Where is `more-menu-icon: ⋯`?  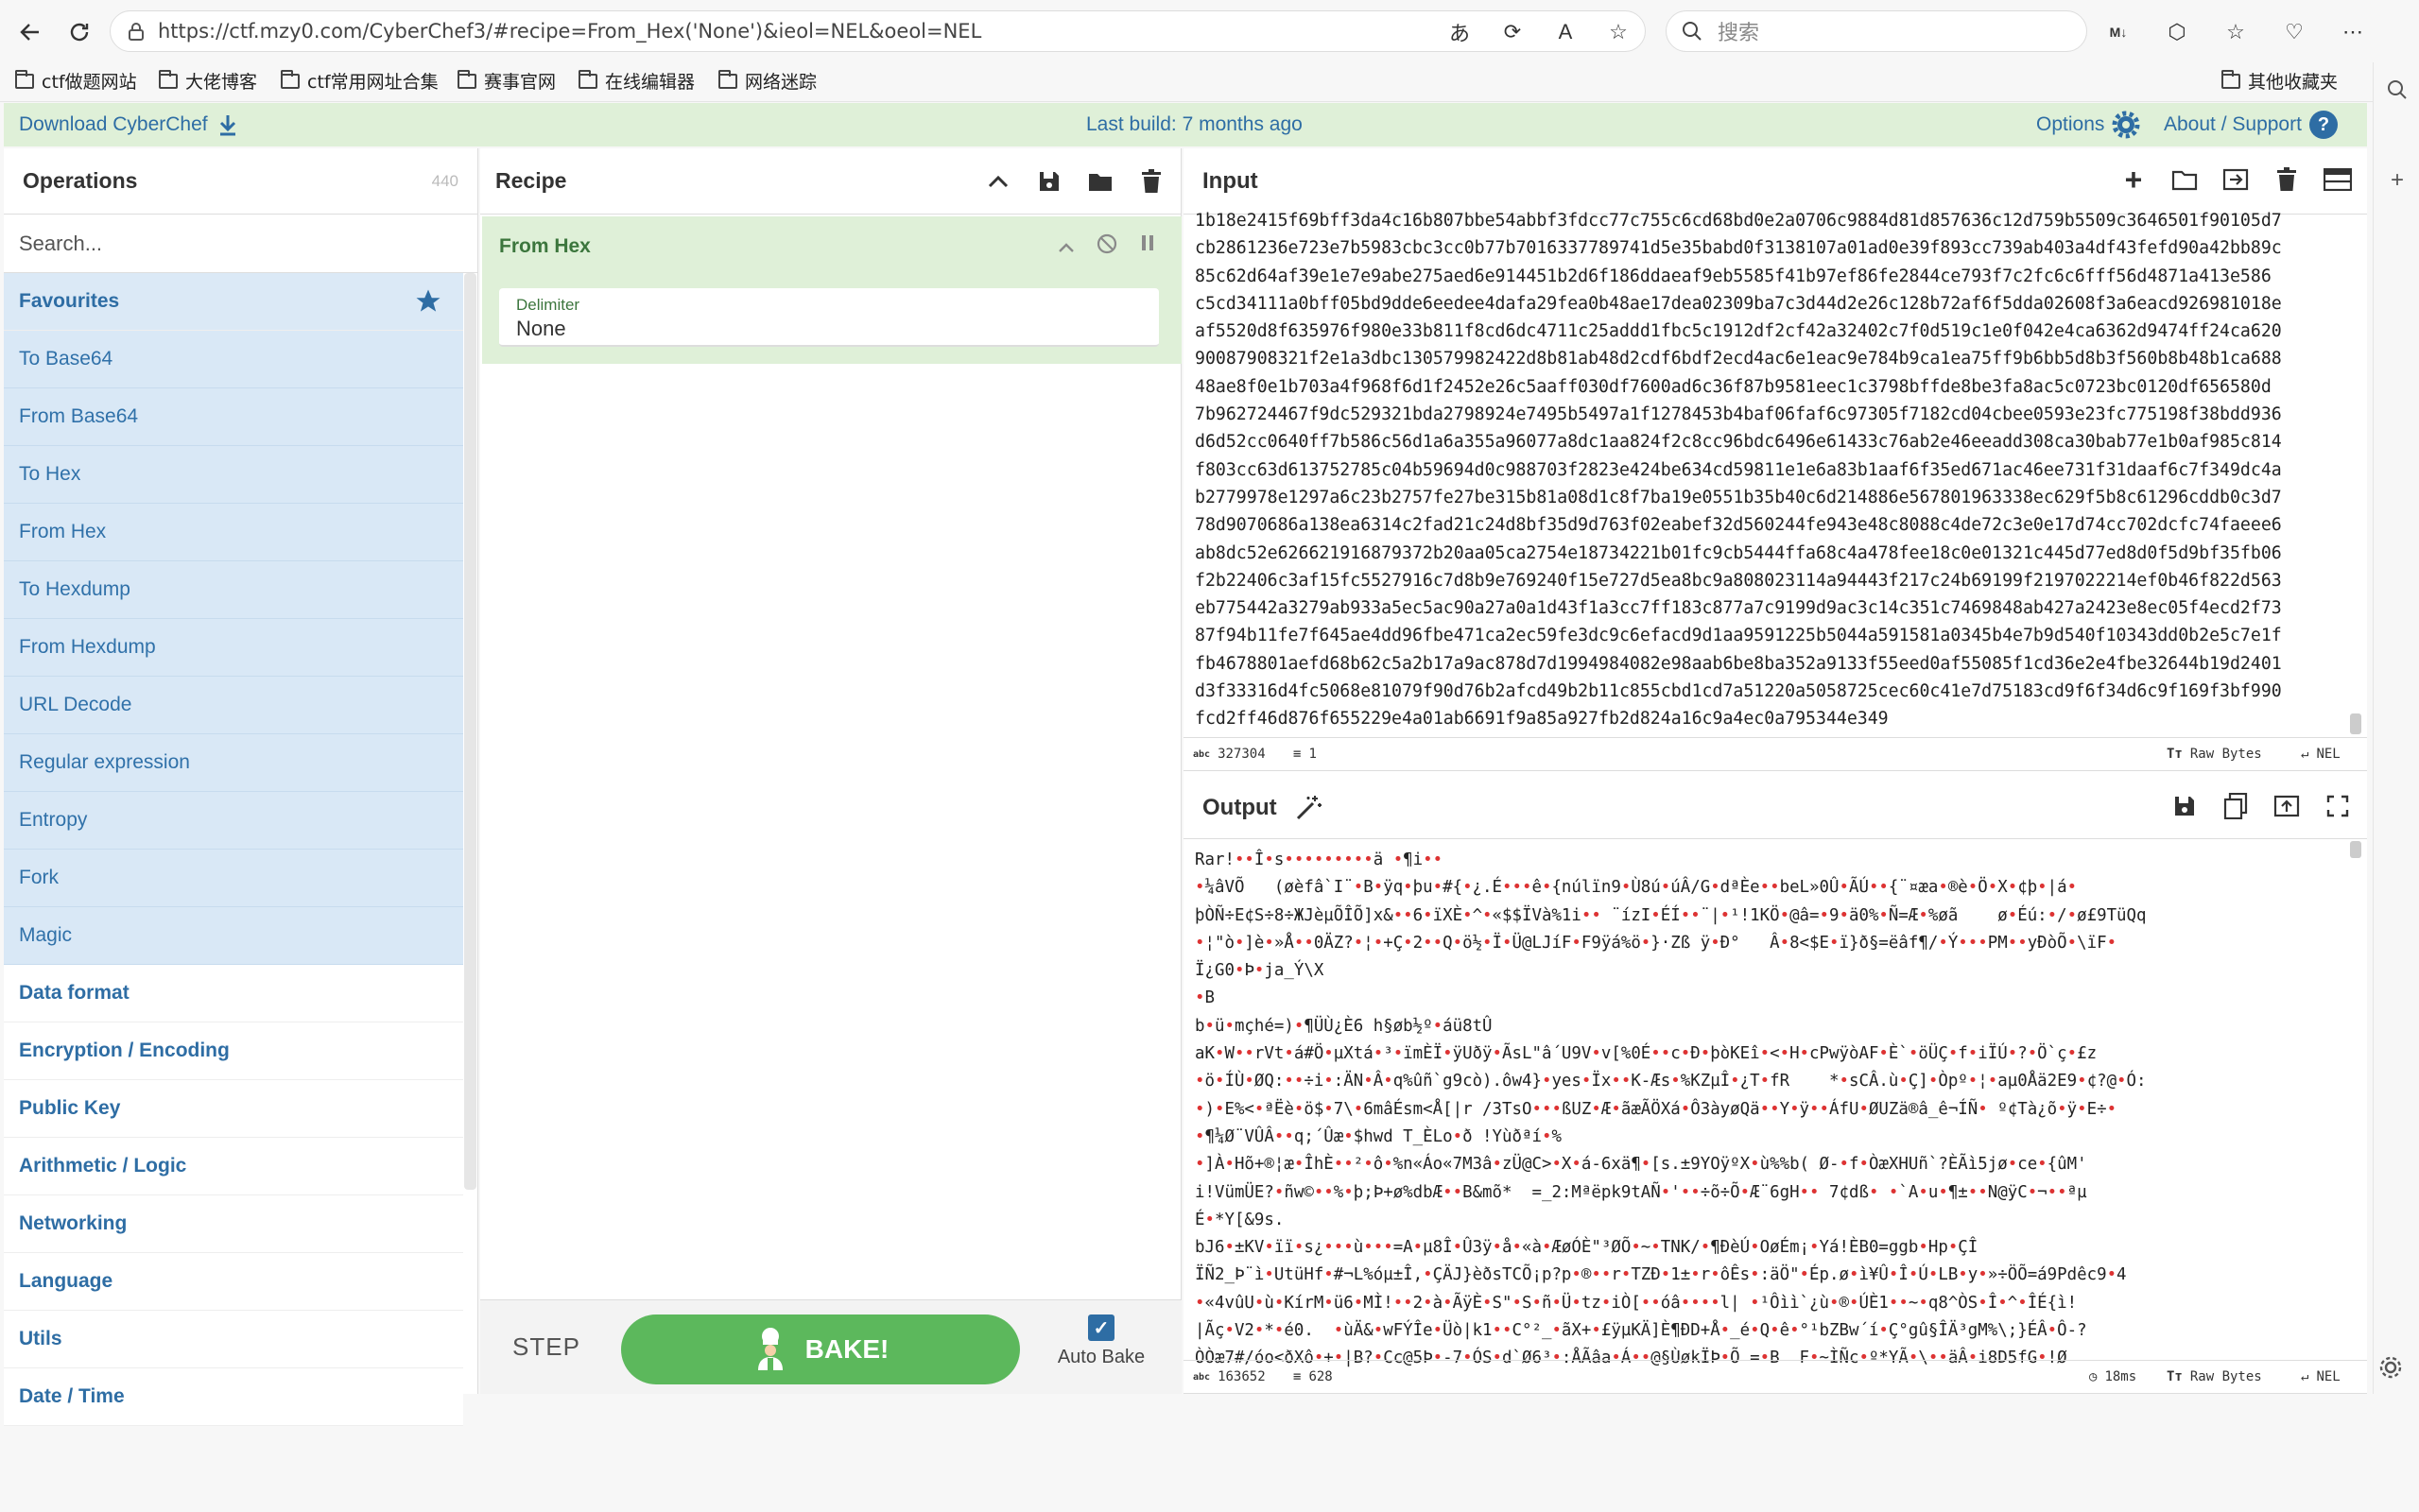 more-menu-icon: ⋯ is located at coordinates (2353, 32).